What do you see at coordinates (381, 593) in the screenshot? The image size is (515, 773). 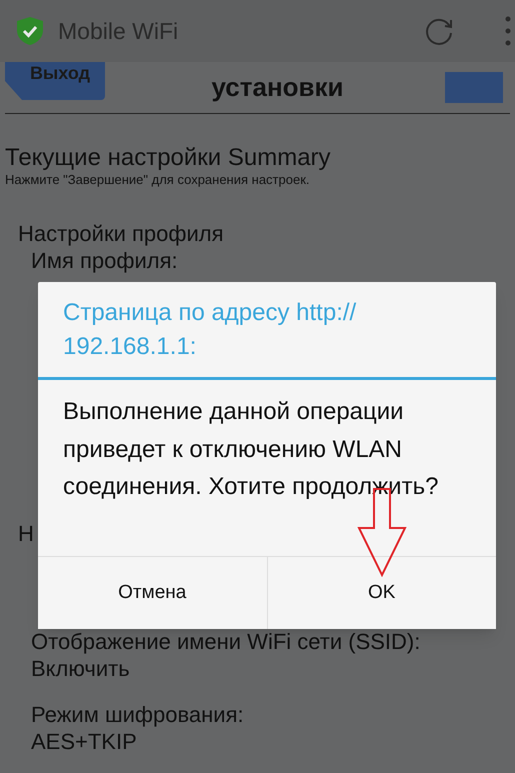 I see `dialog-button: OK` at bounding box center [381, 593].